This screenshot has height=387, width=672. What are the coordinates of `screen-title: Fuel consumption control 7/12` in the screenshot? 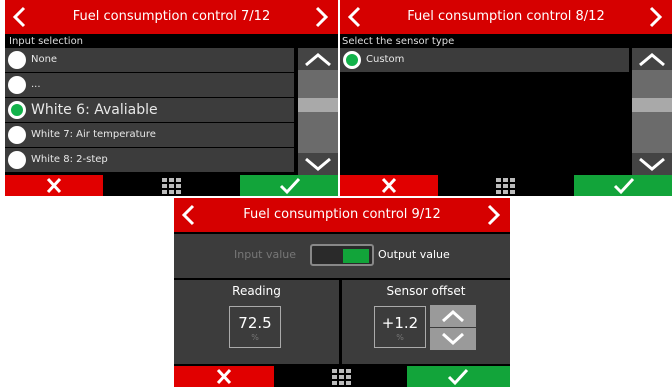 It's located at (171, 16).